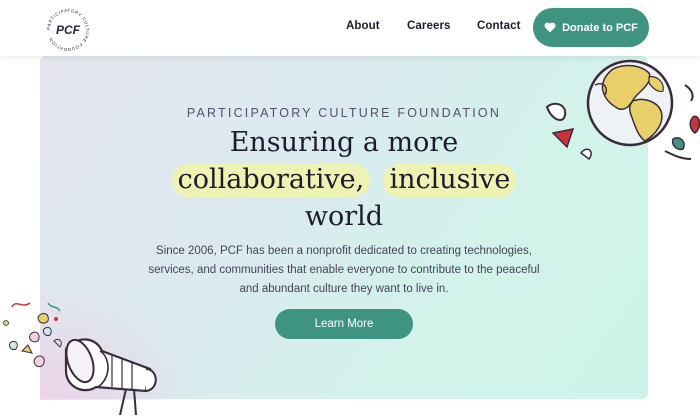  What do you see at coordinates (429, 26) in the screenshot?
I see `nav-careers: Careers` at bounding box center [429, 26].